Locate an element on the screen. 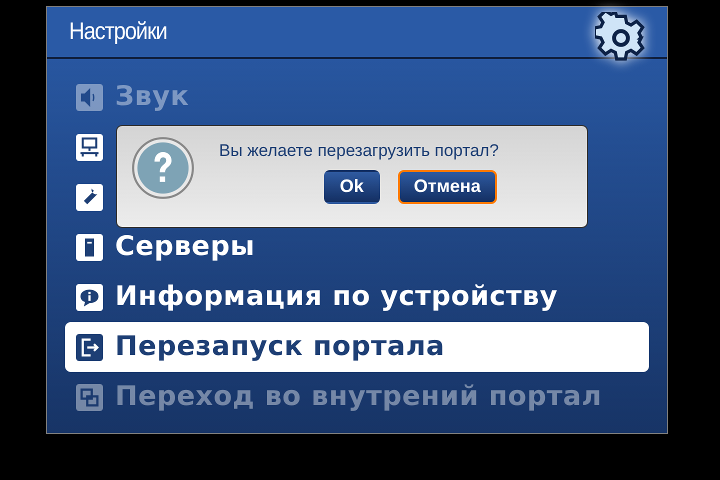 The image size is (720, 480). window-title: Настройки is located at coordinates (118, 32).